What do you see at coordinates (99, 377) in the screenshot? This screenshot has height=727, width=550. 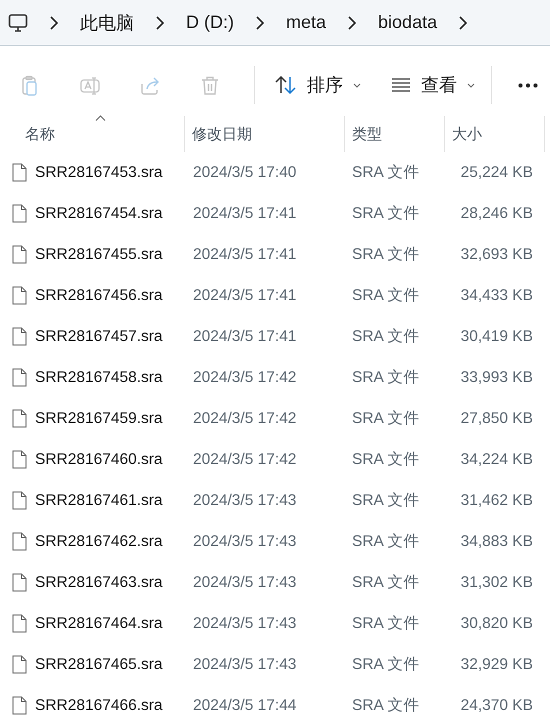 I see `file-name: SRR28167458.sra` at bounding box center [99, 377].